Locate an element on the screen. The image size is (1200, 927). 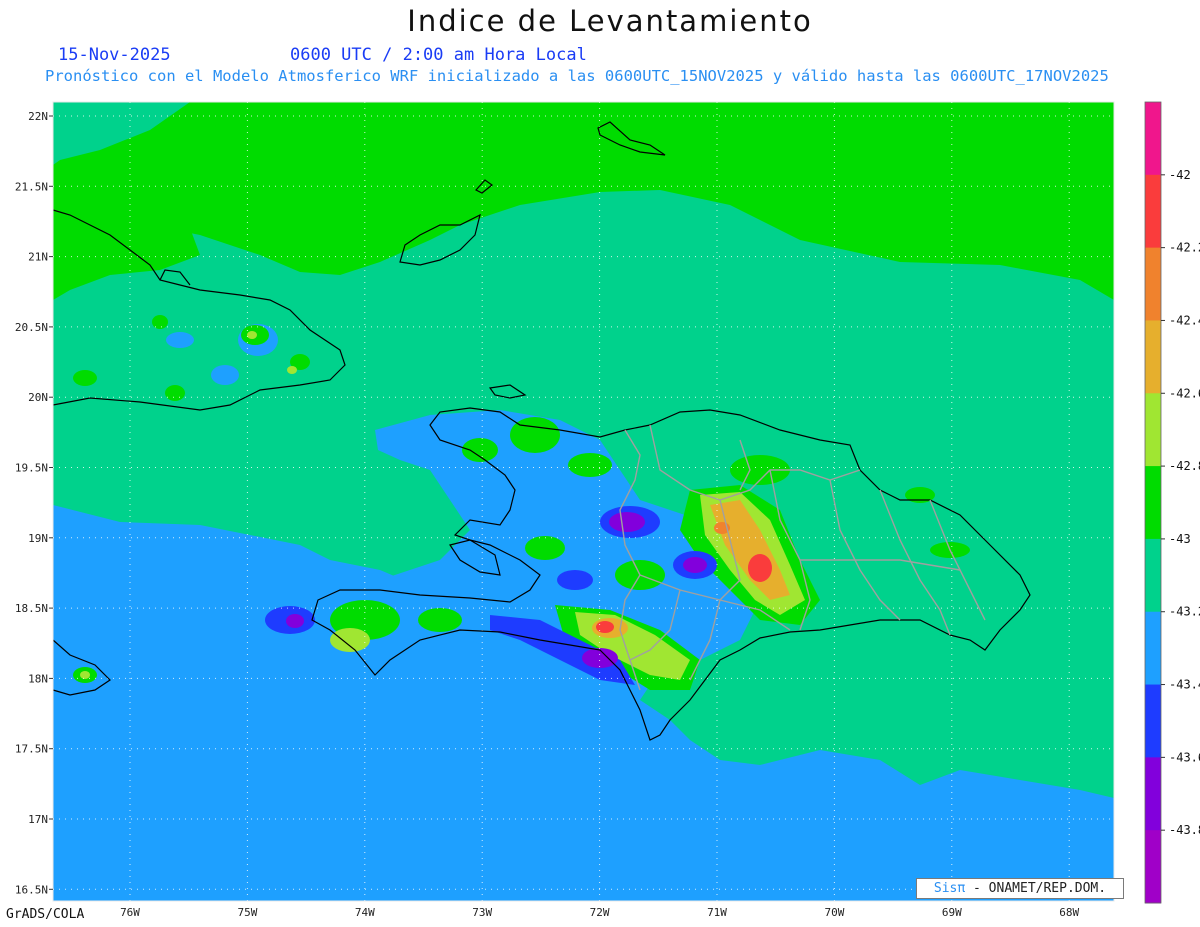
longitude-axis: 76W 75W 74W 73W 72W 71W 70W 69W 68W is located at coordinates (599, 912).